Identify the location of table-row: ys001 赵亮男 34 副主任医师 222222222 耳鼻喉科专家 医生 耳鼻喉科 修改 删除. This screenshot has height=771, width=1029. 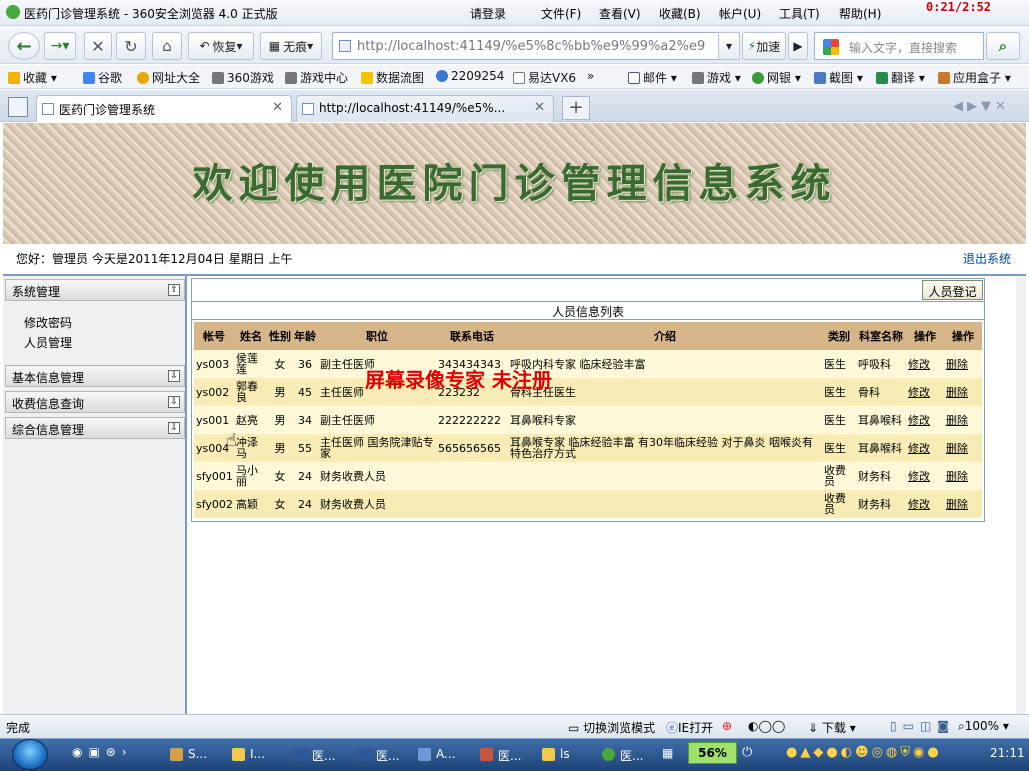
(588, 420).